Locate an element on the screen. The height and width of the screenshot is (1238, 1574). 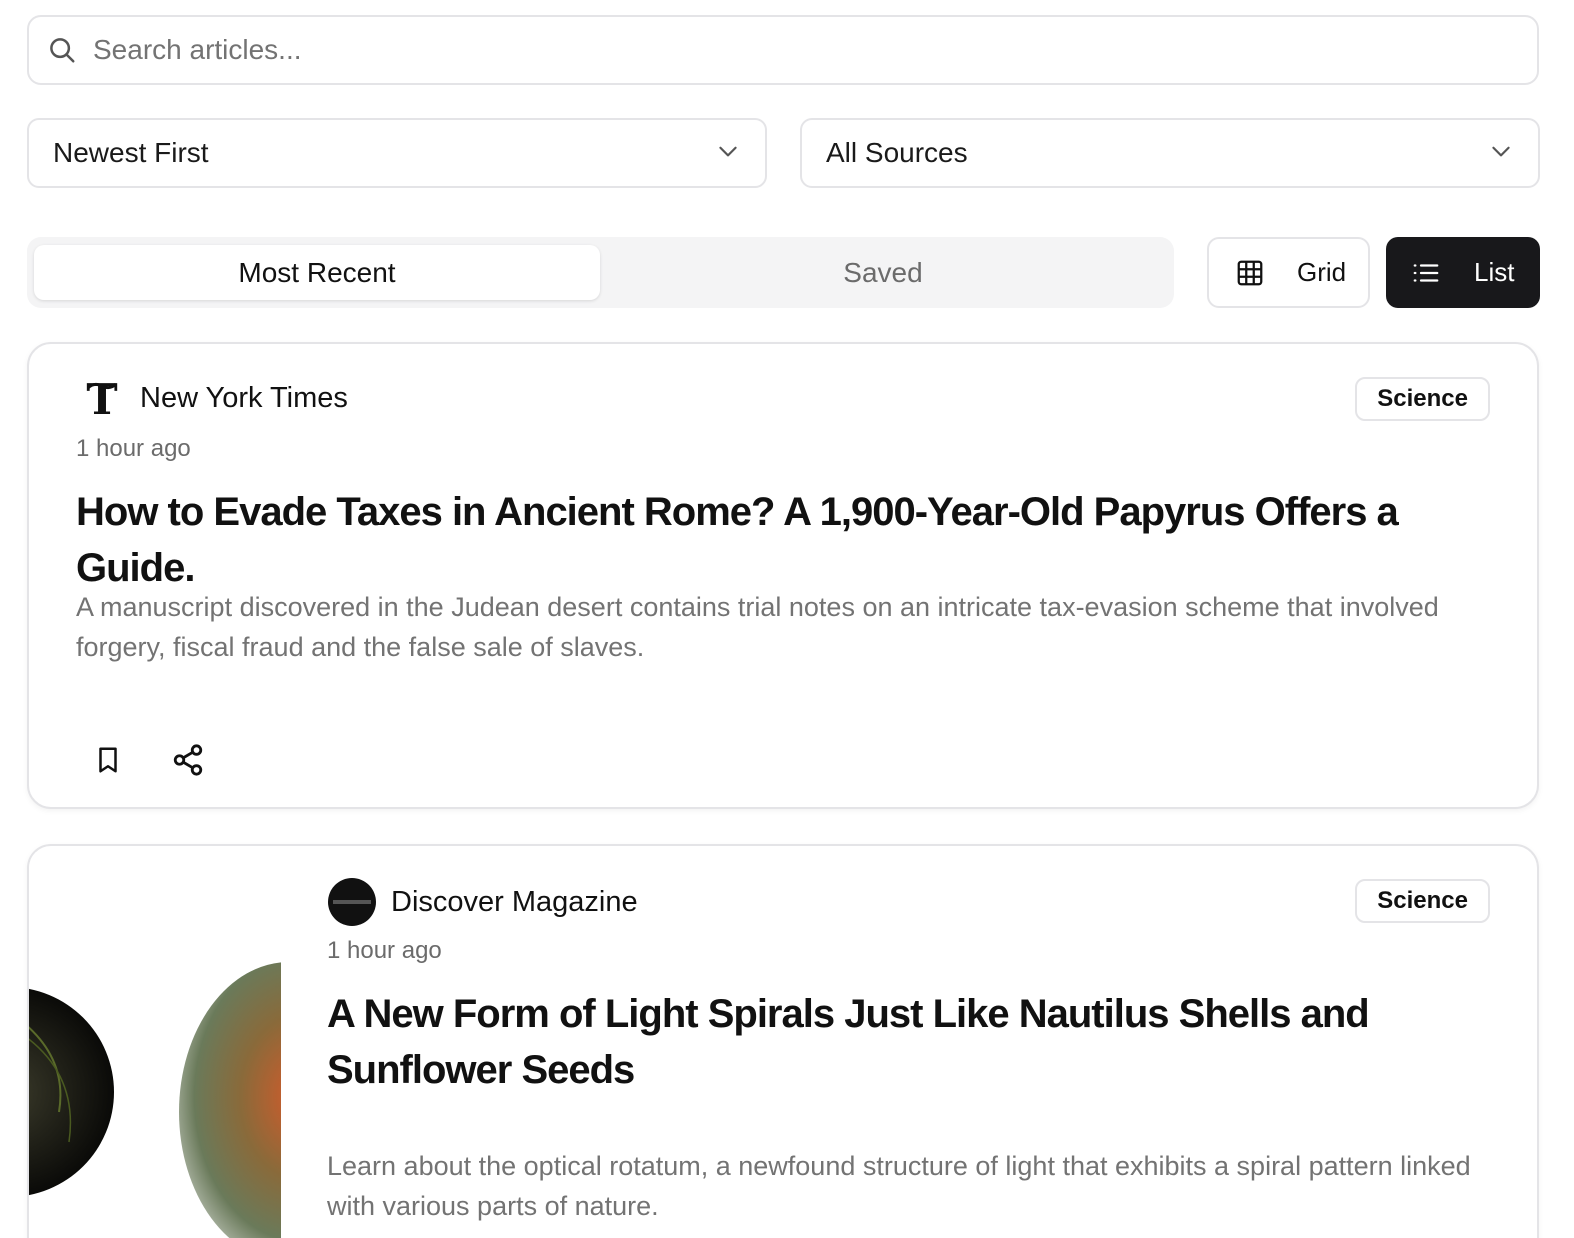
grid-view-button: Grid is located at coordinates (1288, 272).